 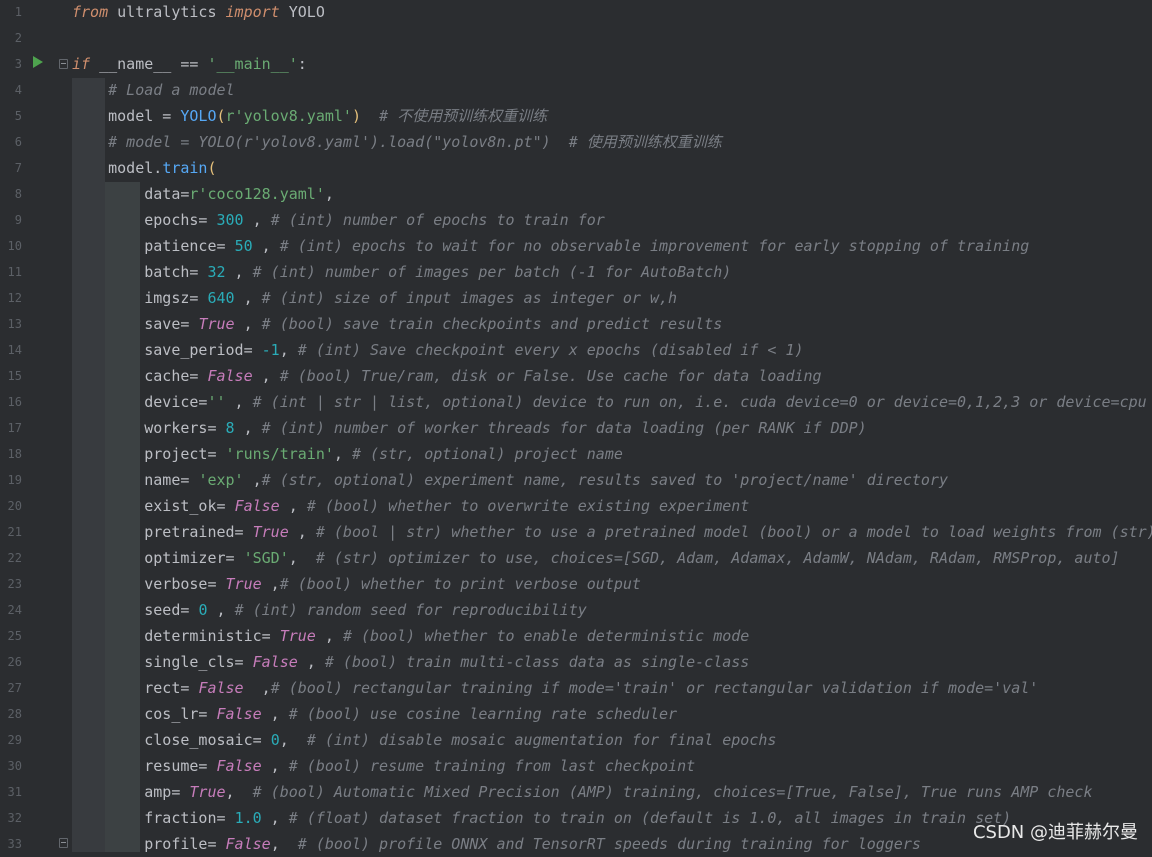 I want to click on code-token: name=, so click(x=135, y=480).